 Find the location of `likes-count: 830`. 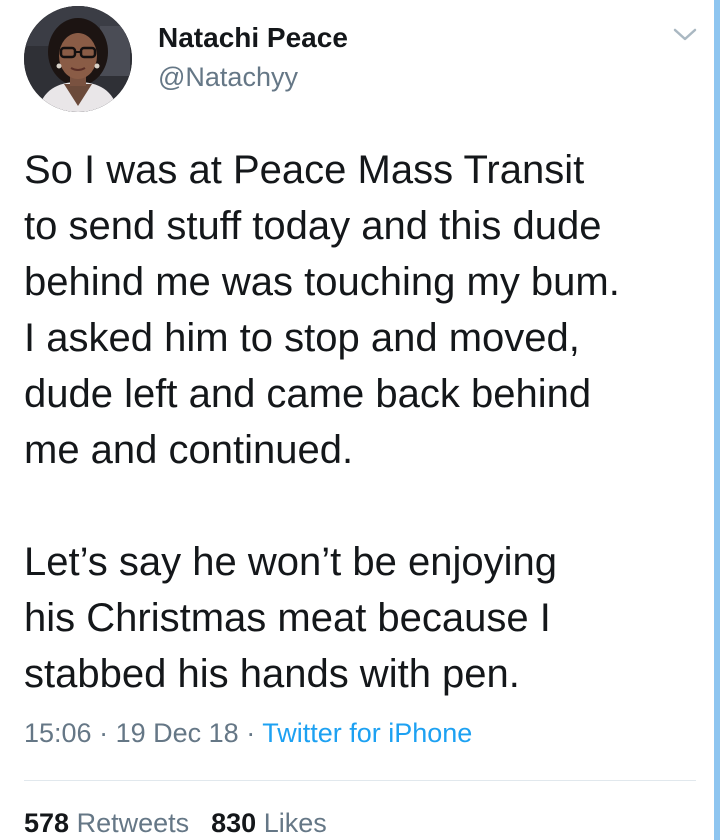

likes-count: 830 is located at coordinates (234, 823).